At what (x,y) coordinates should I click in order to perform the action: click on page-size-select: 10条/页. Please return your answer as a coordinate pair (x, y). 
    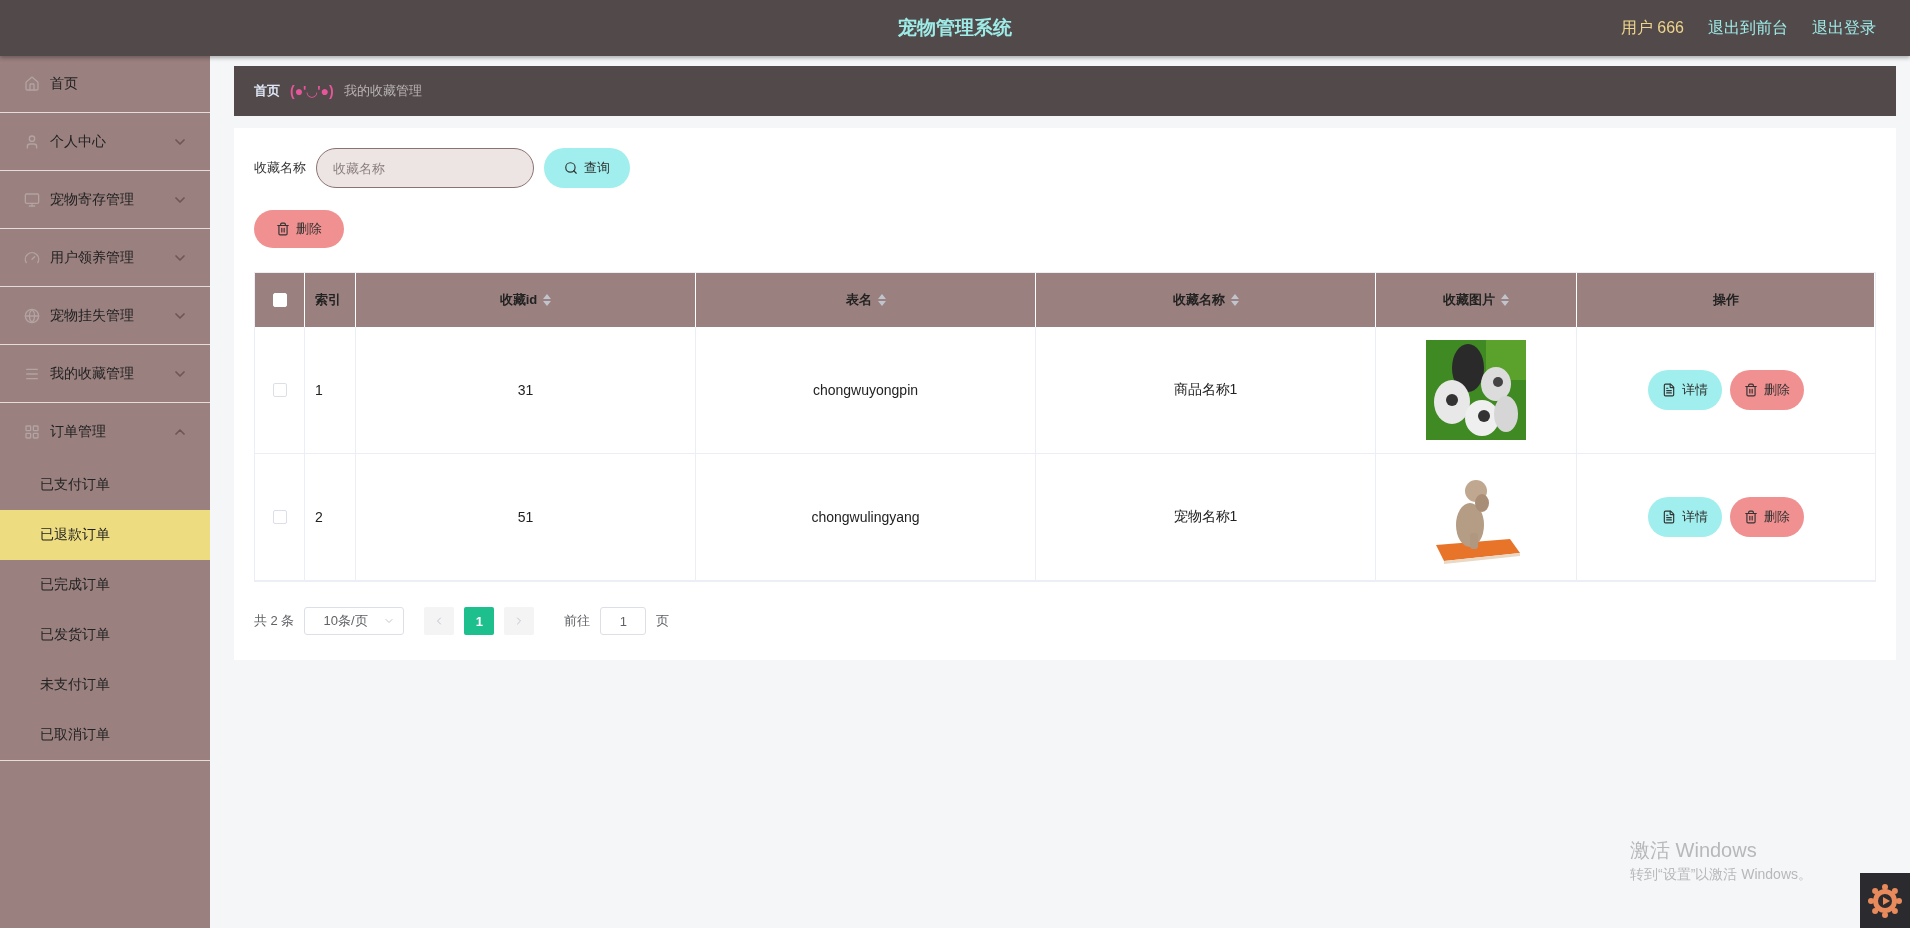
    Looking at the image, I should click on (354, 621).